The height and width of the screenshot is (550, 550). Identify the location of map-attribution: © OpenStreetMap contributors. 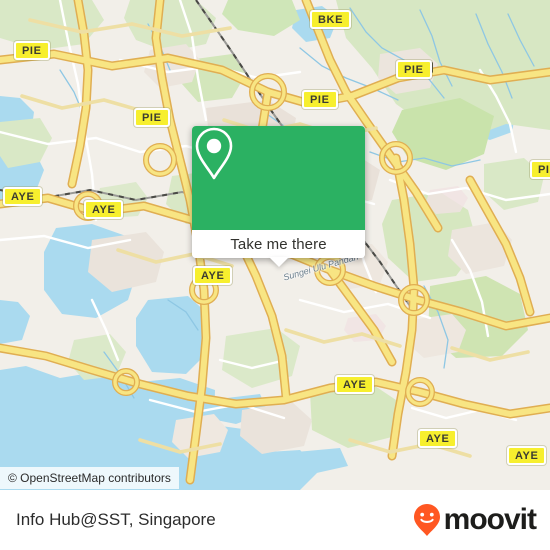
(89, 478).